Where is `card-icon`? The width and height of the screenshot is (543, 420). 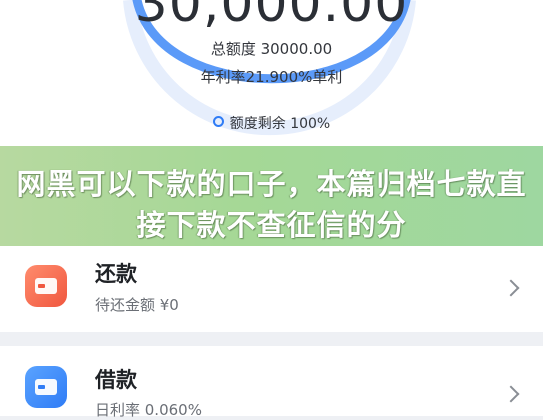 card-icon is located at coordinates (46, 387).